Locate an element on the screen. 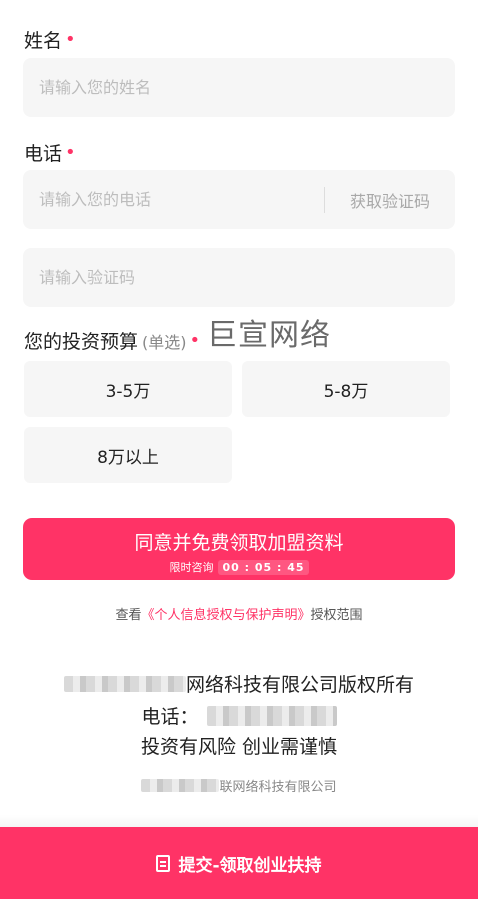 The height and width of the screenshot is (899, 478). name-field-container is located at coordinates (239, 87).